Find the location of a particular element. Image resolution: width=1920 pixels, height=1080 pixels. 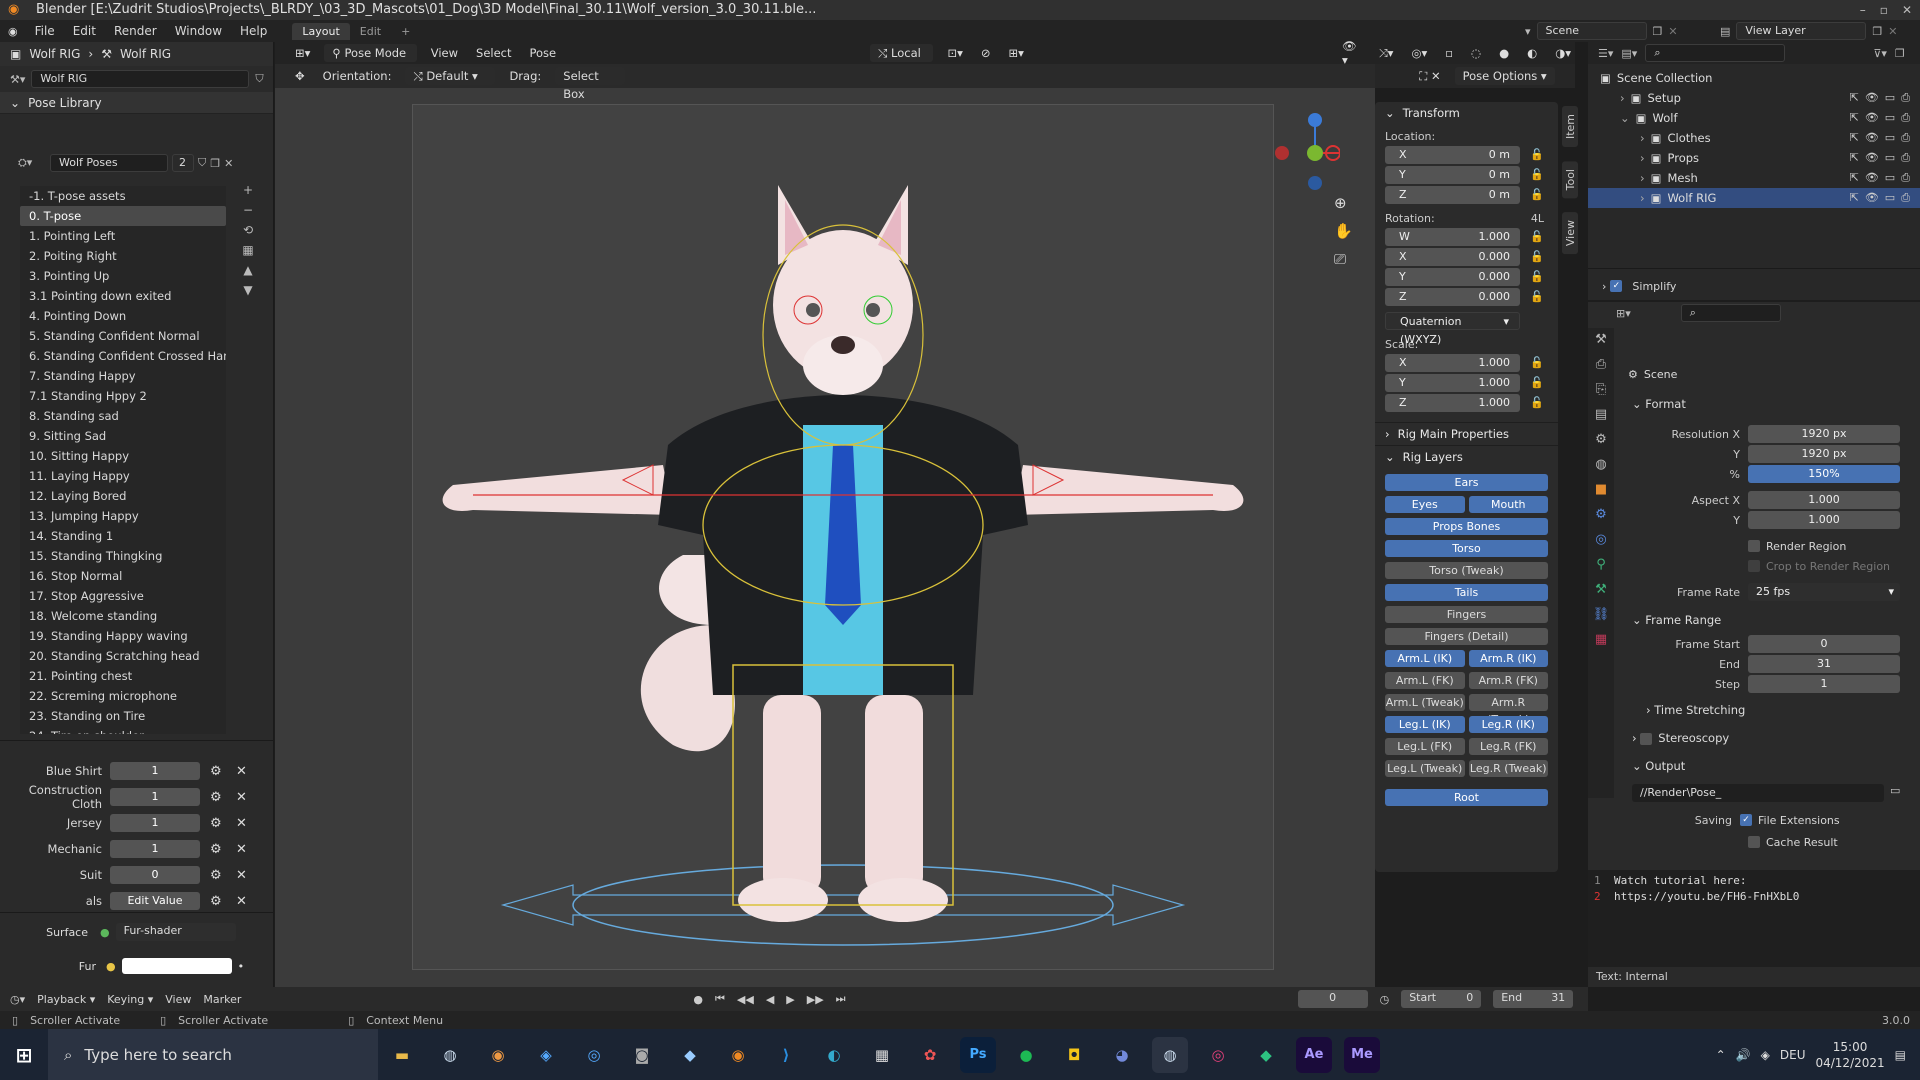

location-x-field: X 0 m 🔓 is located at coordinates (1464, 155).